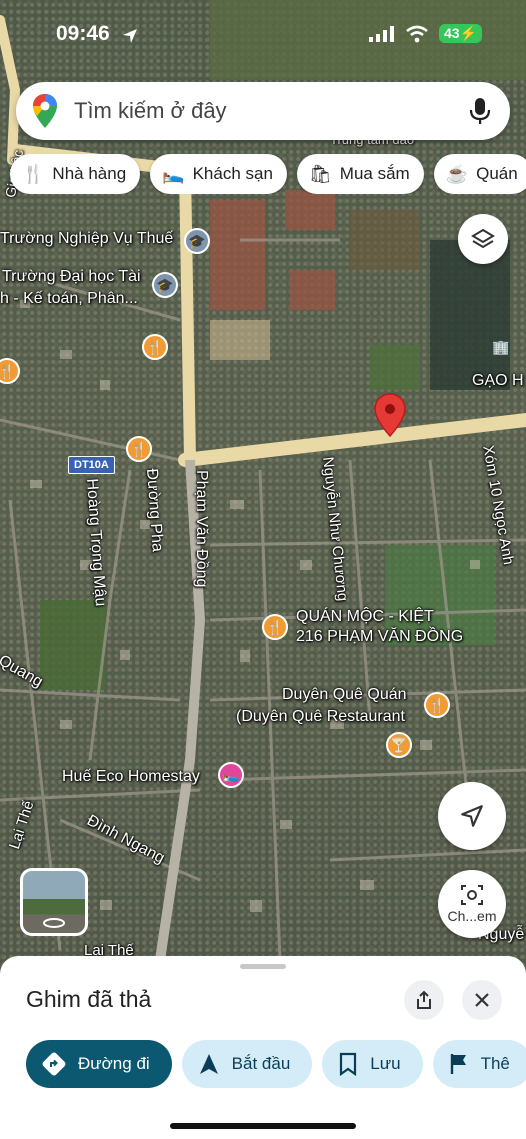 Image resolution: width=526 pixels, height=1139 pixels. I want to click on close-icon, so click(482, 1000).